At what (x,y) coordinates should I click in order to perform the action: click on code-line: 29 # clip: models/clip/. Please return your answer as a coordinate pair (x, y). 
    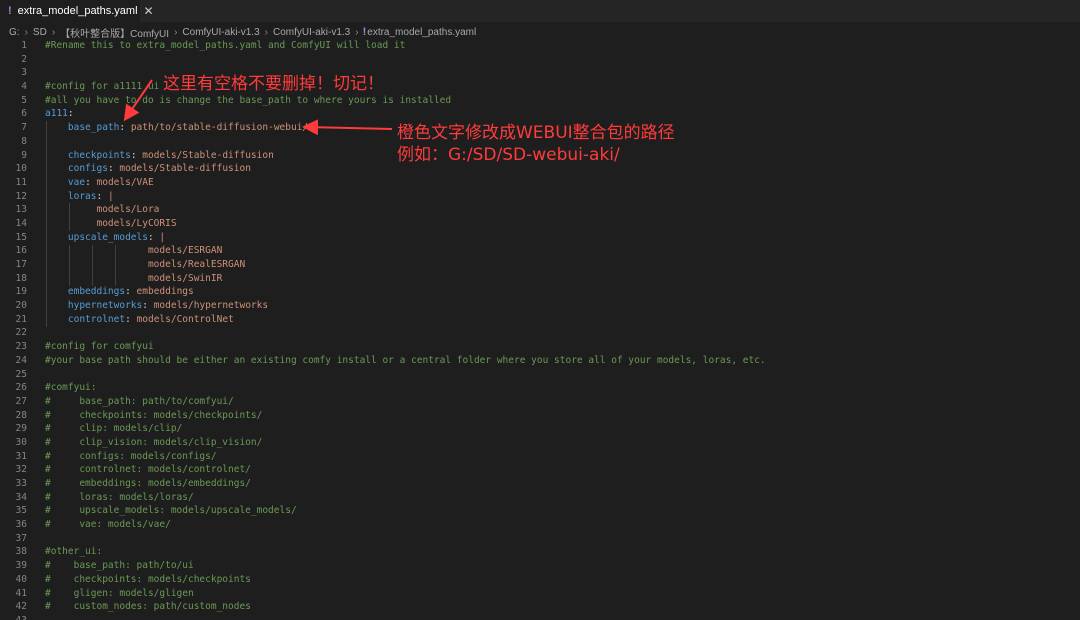
    Looking at the image, I should click on (540, 429).